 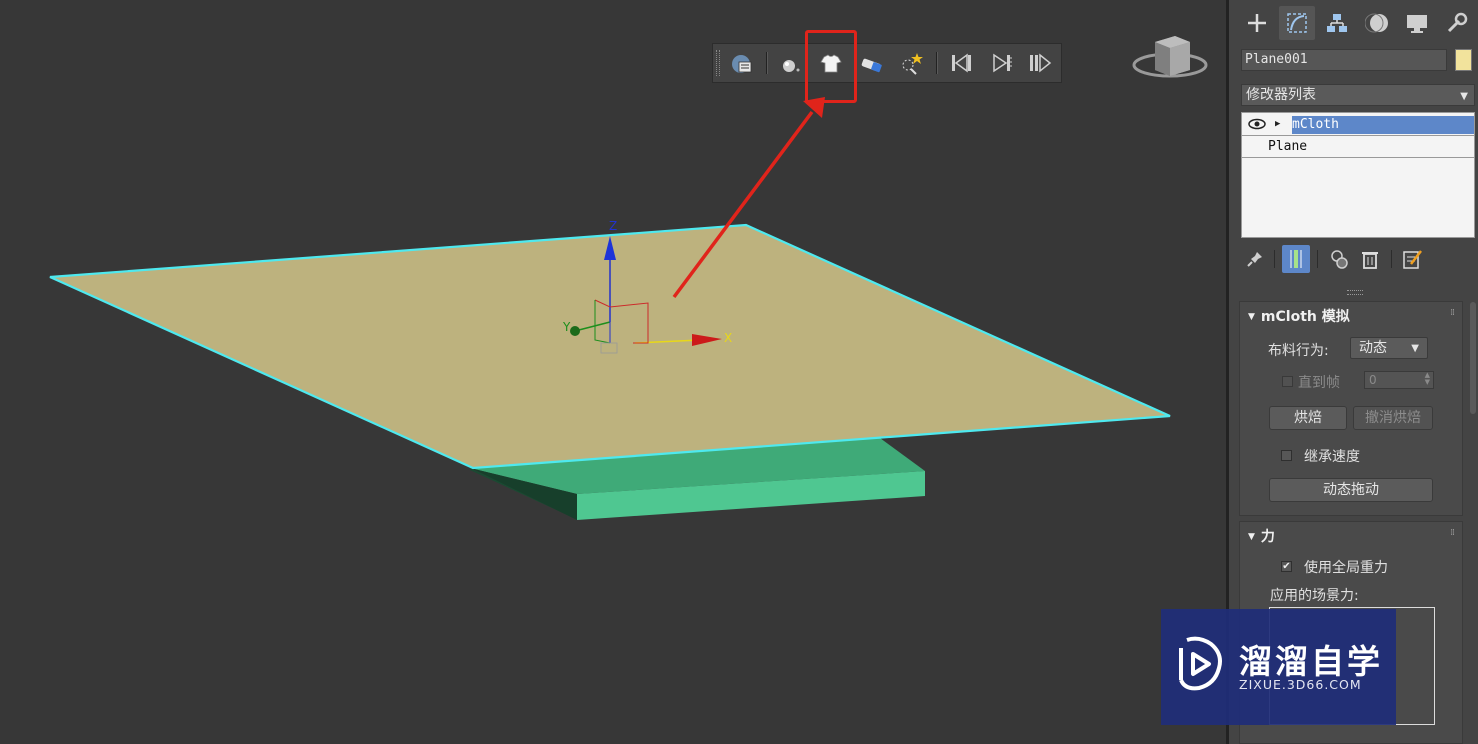 What do you see at coordinates (831, 66) in the screenshot?
I see `annotation-highlight-box` at bounding box center [831, 66].